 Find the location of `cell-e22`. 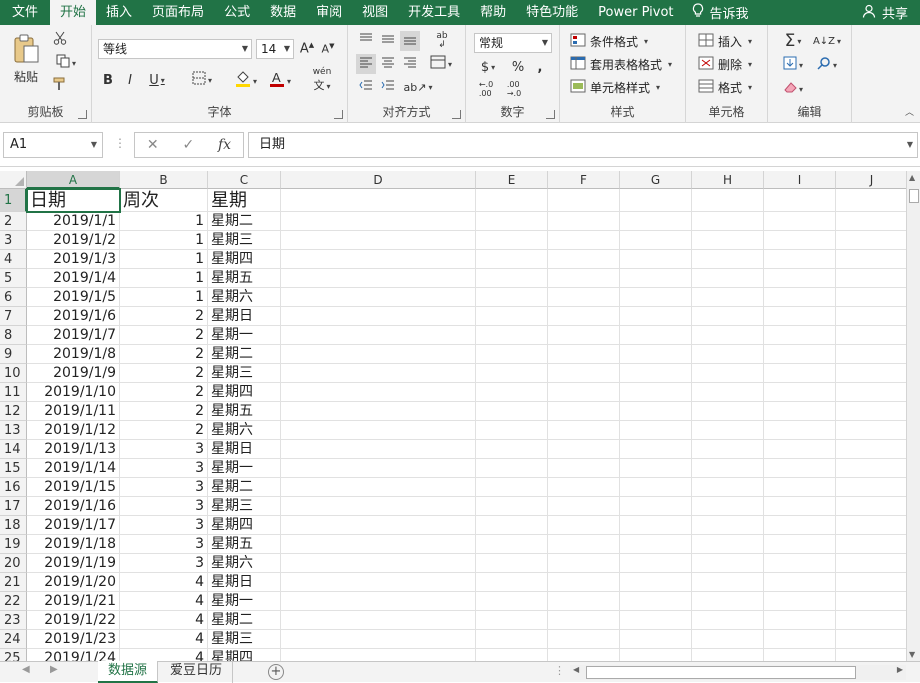

cell-e22 is located at coordinates (512, 601).